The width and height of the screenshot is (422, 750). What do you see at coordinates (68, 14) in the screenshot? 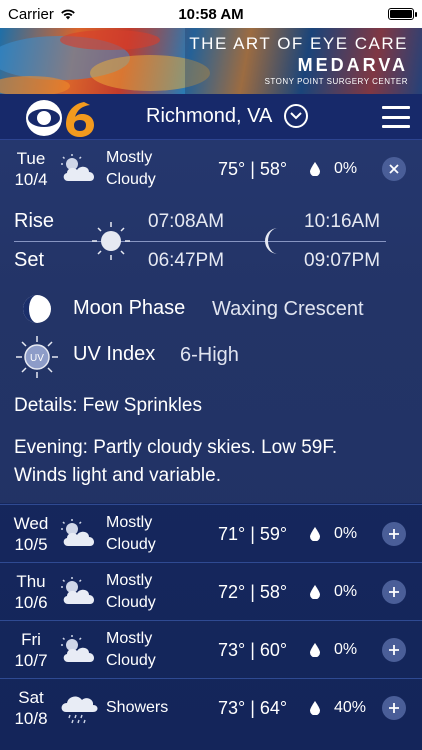
I see `wifi-icon` at bounding box center [68, 14].